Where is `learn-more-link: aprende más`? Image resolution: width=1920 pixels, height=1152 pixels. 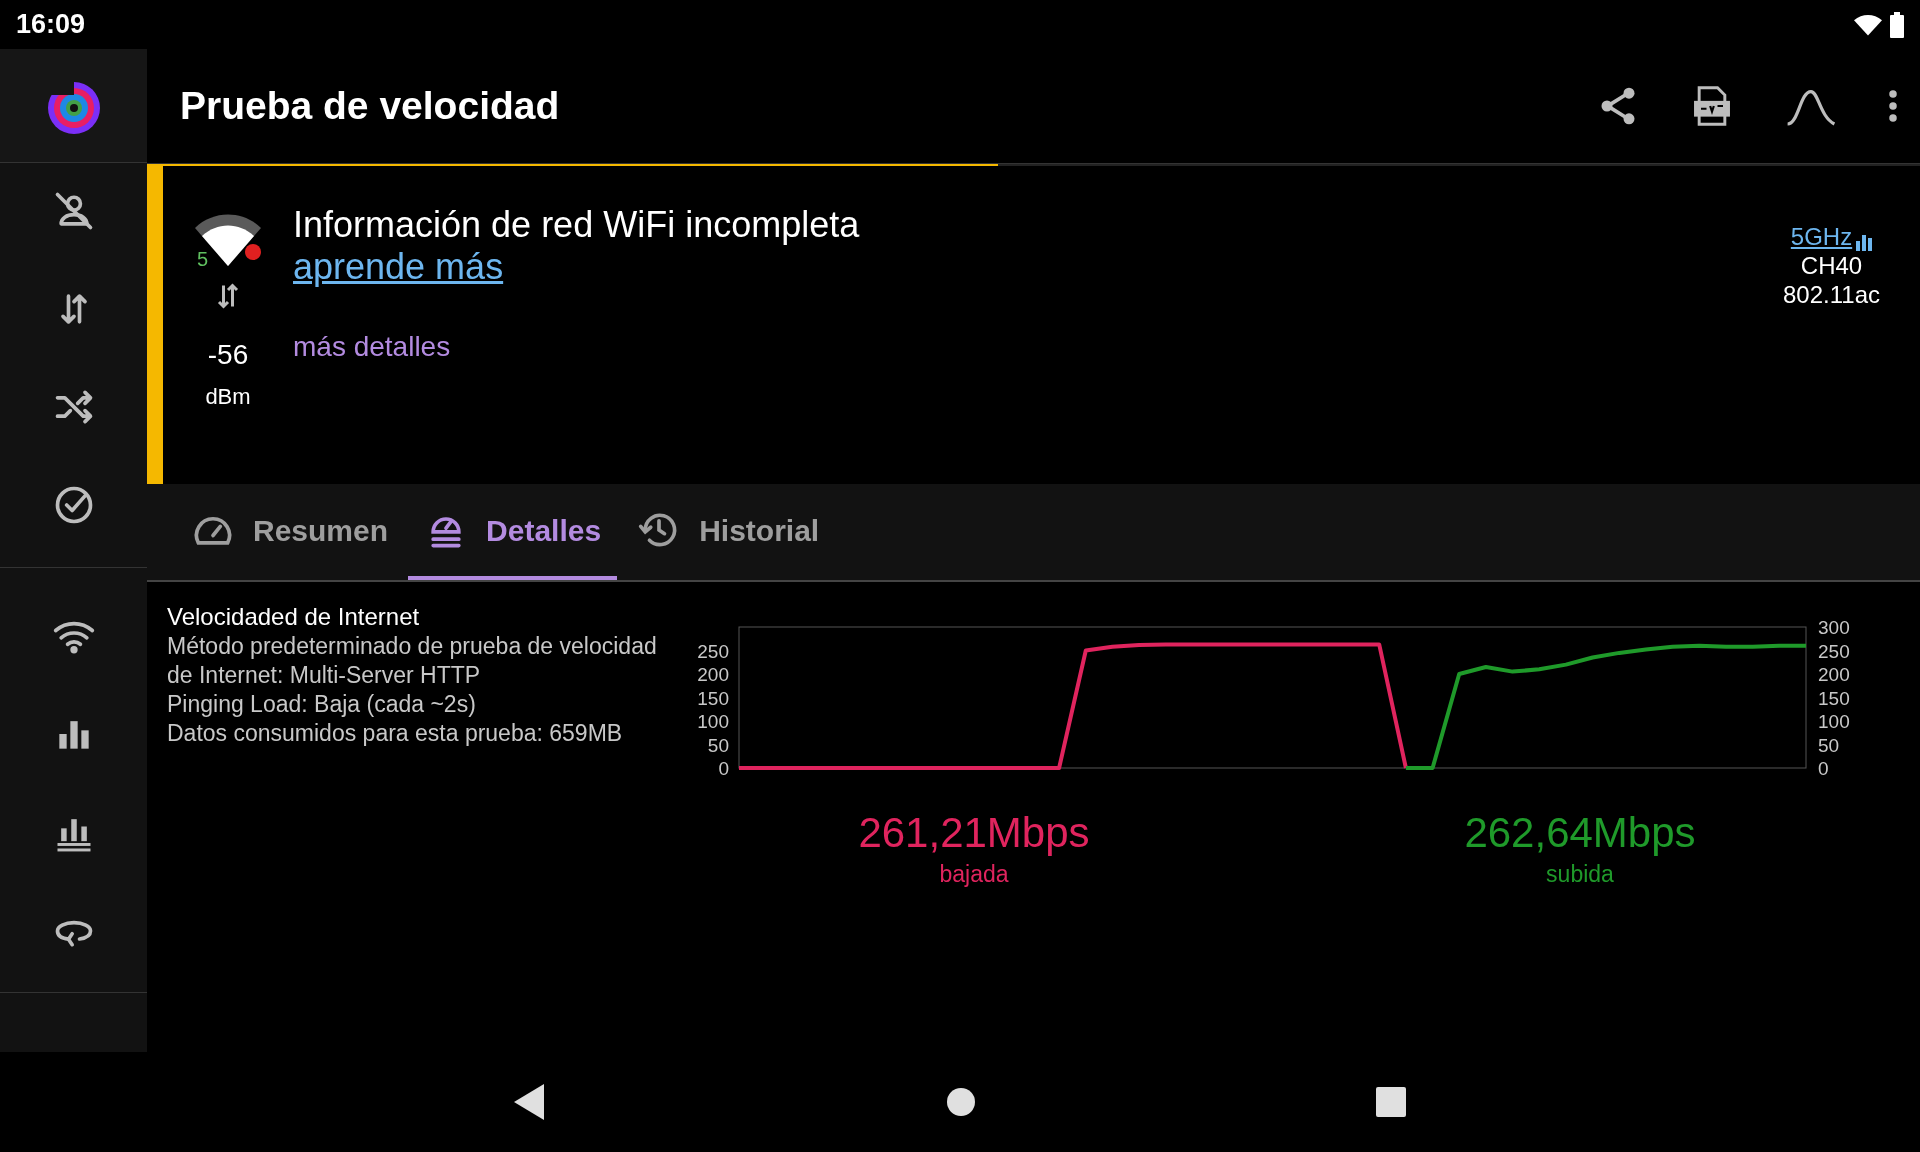 learn-more-link: aprende más is located at coordinates (398, 267).